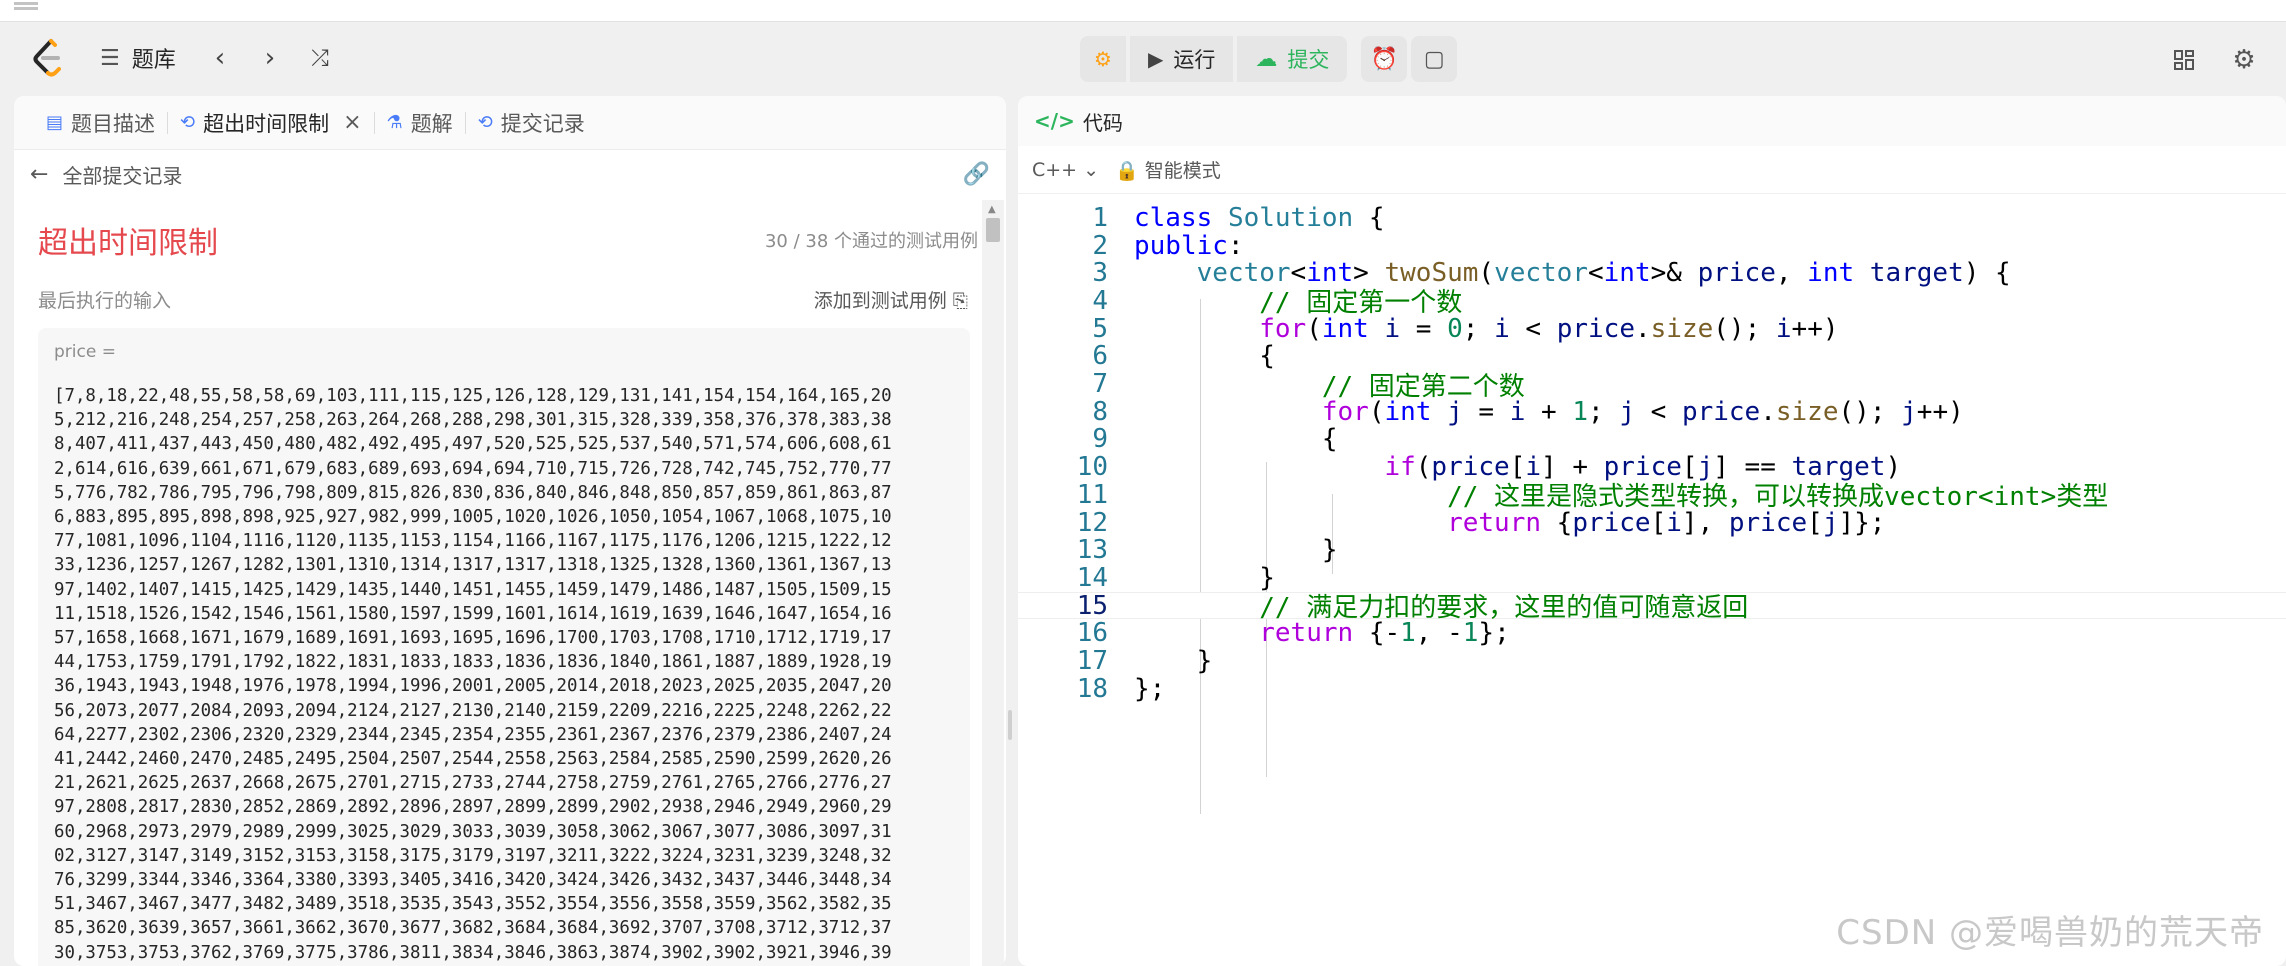 Image resolution: width=2286 pixels, height=966 pixels. I want to click on back-to-submissions-link: ← 全部提交记录, so click(106, 174).